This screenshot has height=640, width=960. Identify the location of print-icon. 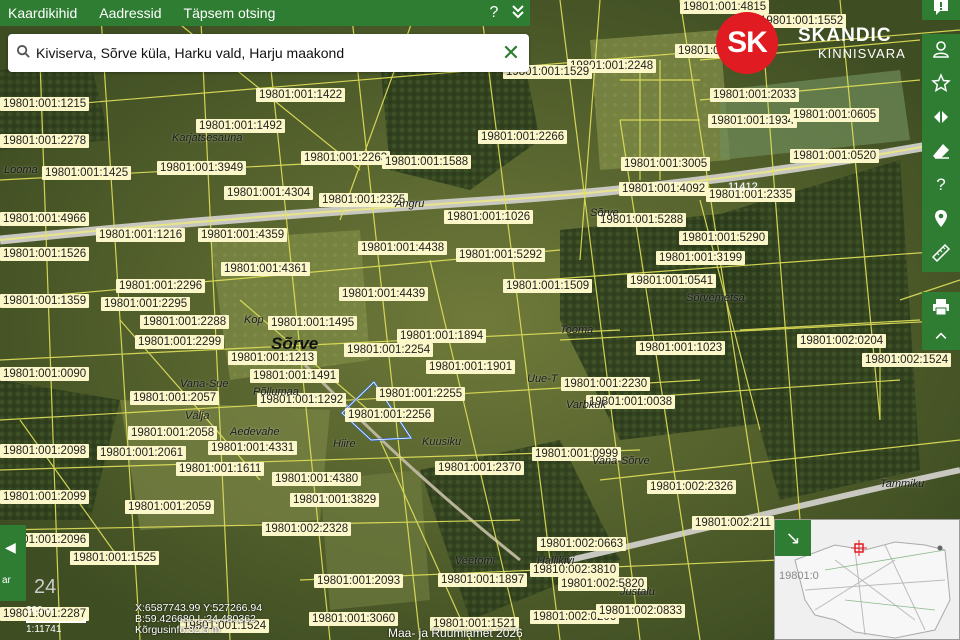
(941, 309).